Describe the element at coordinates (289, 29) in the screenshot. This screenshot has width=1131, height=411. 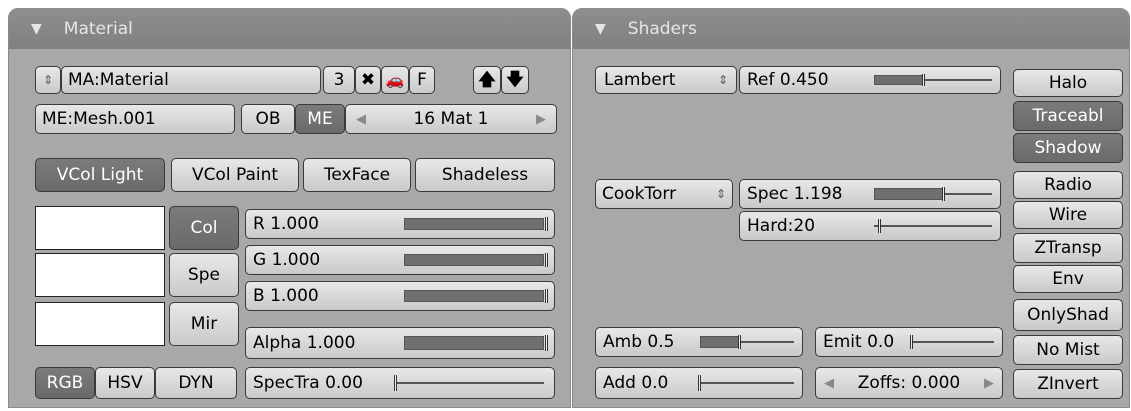
I see `material-panel-header: ▼ Material` at that location.